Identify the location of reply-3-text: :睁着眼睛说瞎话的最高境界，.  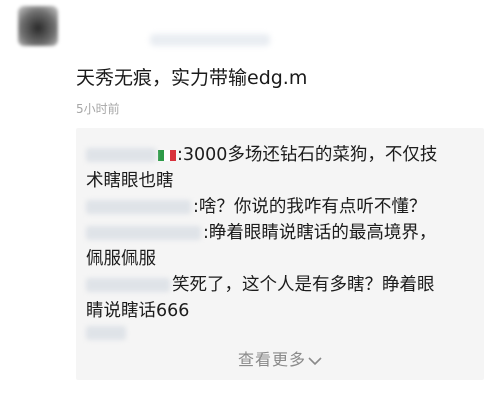
(320, 233).